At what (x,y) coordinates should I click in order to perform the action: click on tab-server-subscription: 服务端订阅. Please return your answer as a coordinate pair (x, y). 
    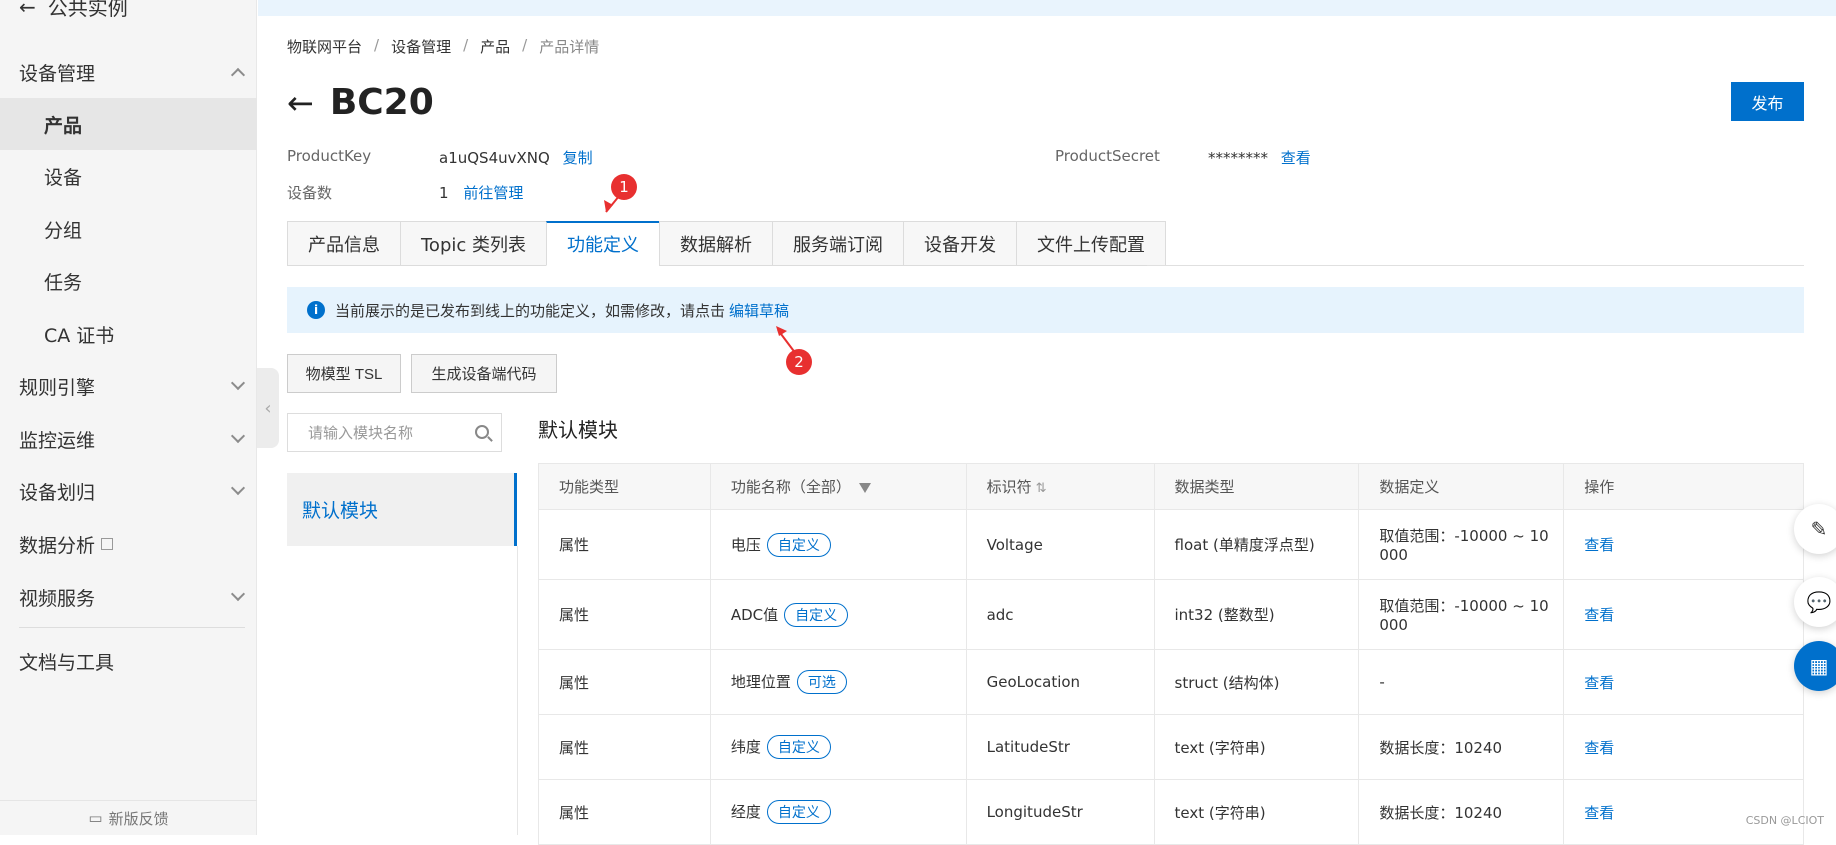
    Looking at the image, I should click on (837, 243).